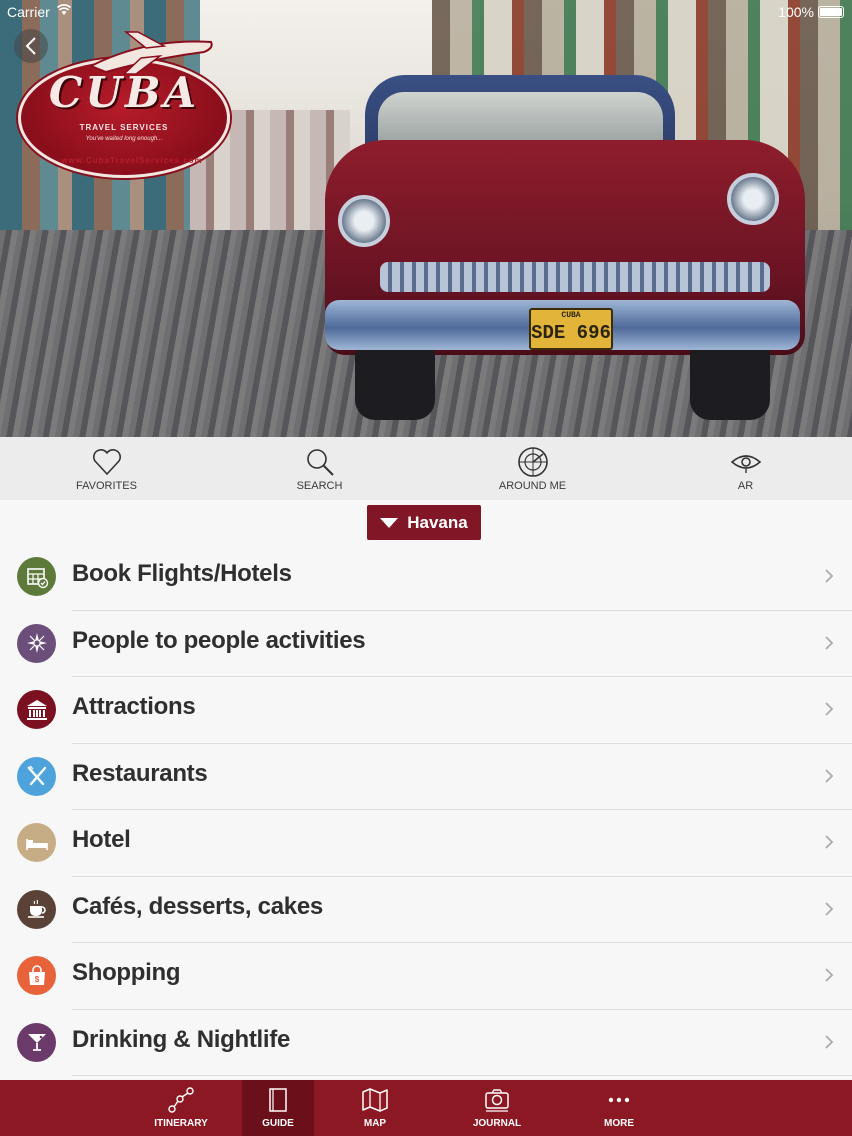 This screenshot has height=1136, width=852. I want to click on bed-icon, so click(36, 842).